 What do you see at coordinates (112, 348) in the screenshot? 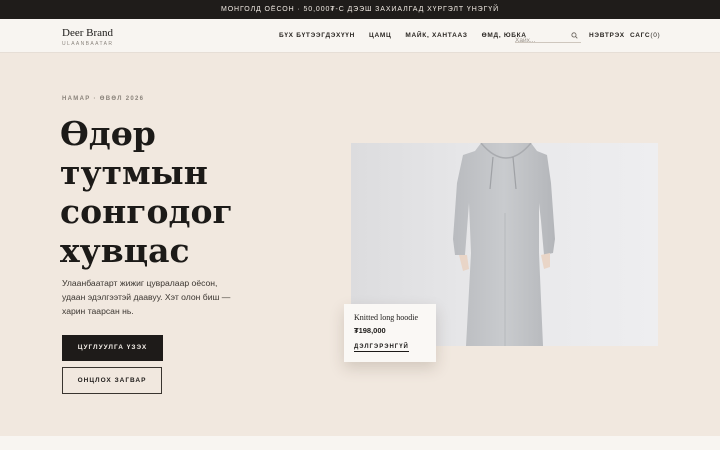
I see `view-collection-button: ЦУГЛУУЛГА ҮЗЭХ` at bounding box center [112, 348].